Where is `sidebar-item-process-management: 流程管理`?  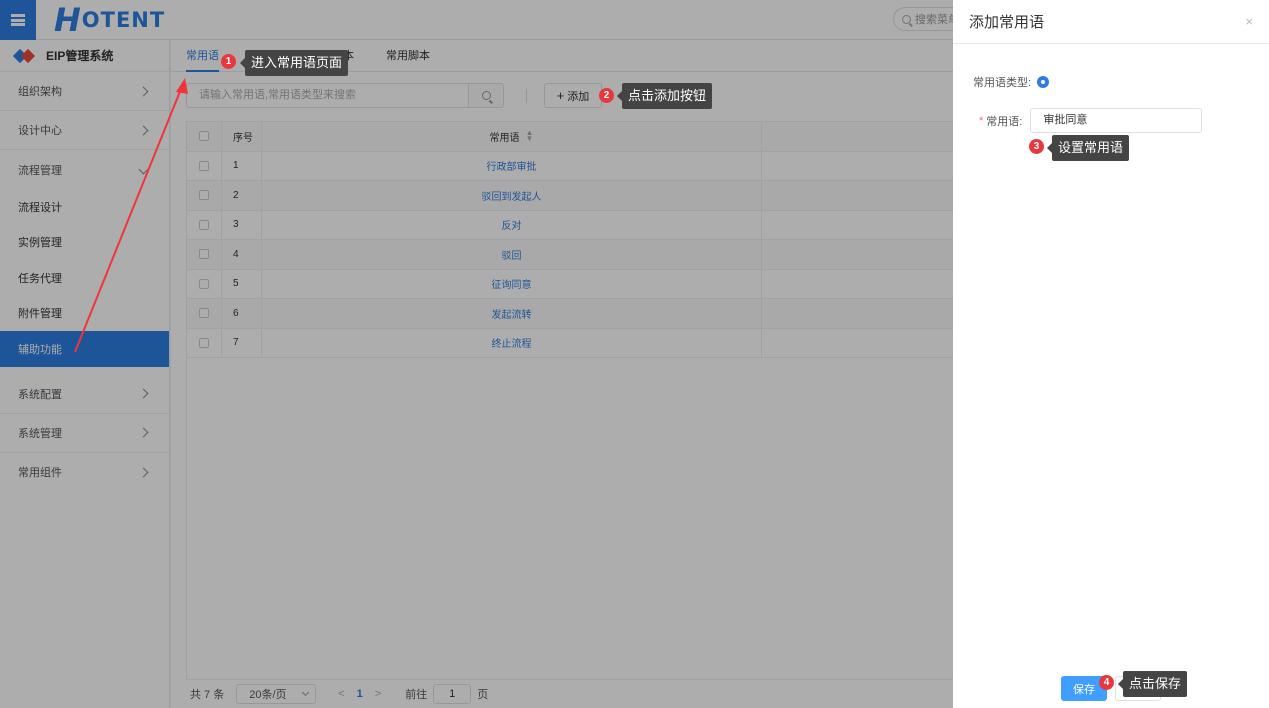
sidebar-item-process-management: 流程管理 is located at coordinates (84, 169).